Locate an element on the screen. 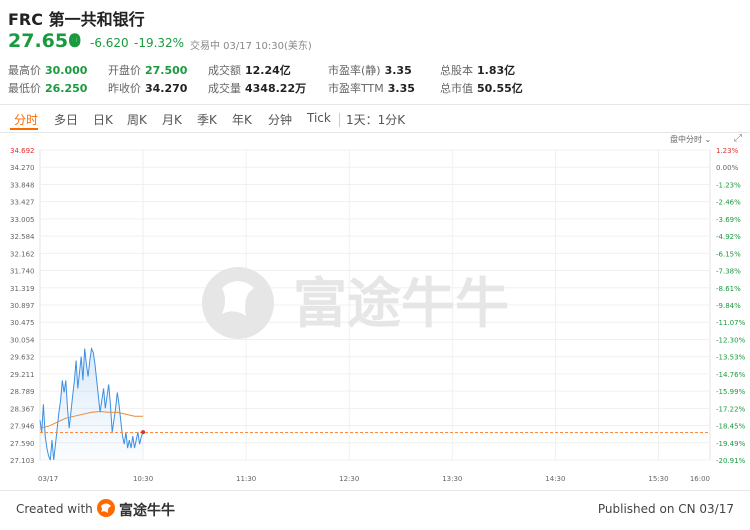  y-tick-label: 32.584 is located at coordinates (22, 237).